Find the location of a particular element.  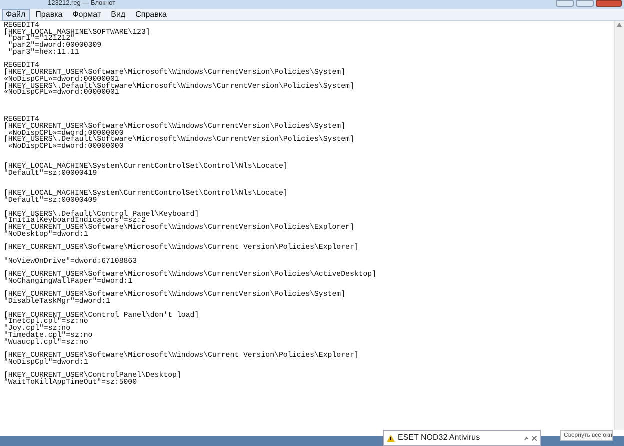

maximize-button is located at coordinates (585, 3).